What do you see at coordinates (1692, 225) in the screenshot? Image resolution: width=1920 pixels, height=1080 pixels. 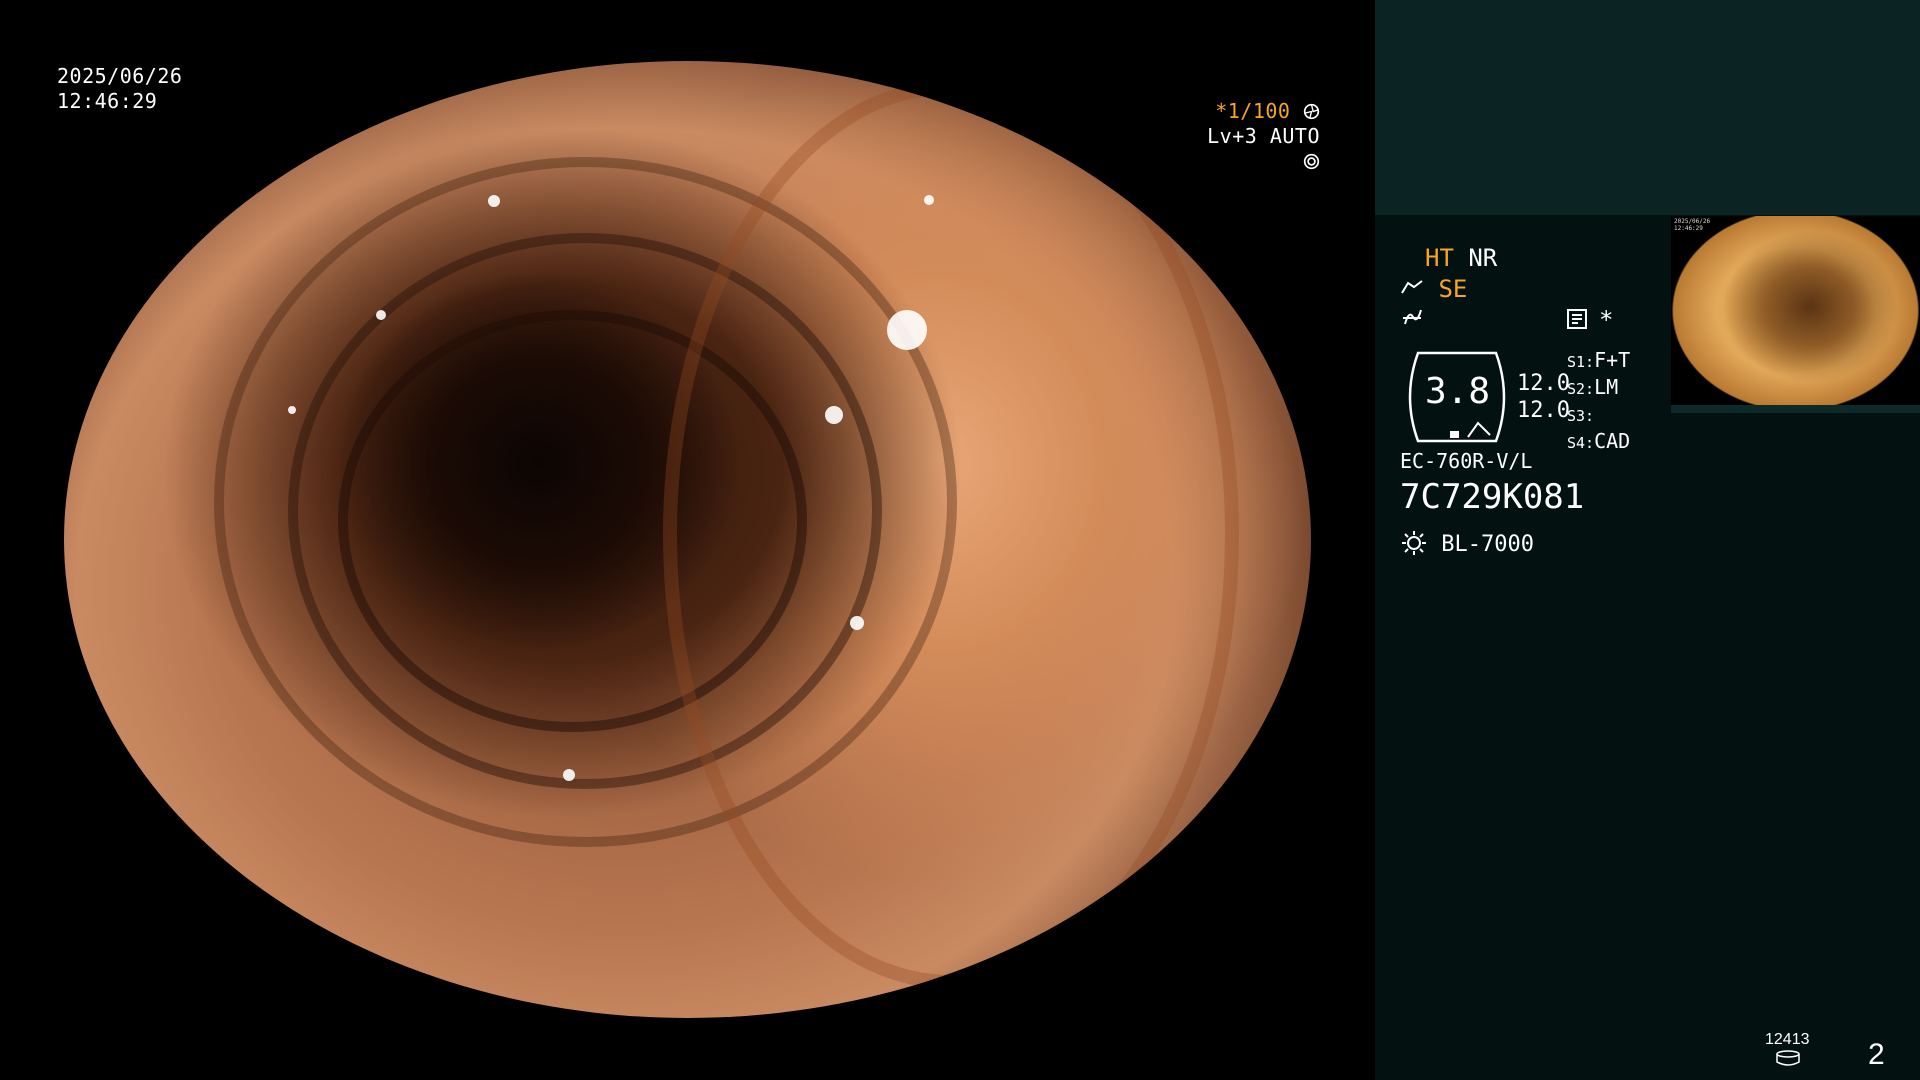 I see `thumb-osd: 2025/06/26 12:46:29` at bounding box center [1692, 225].